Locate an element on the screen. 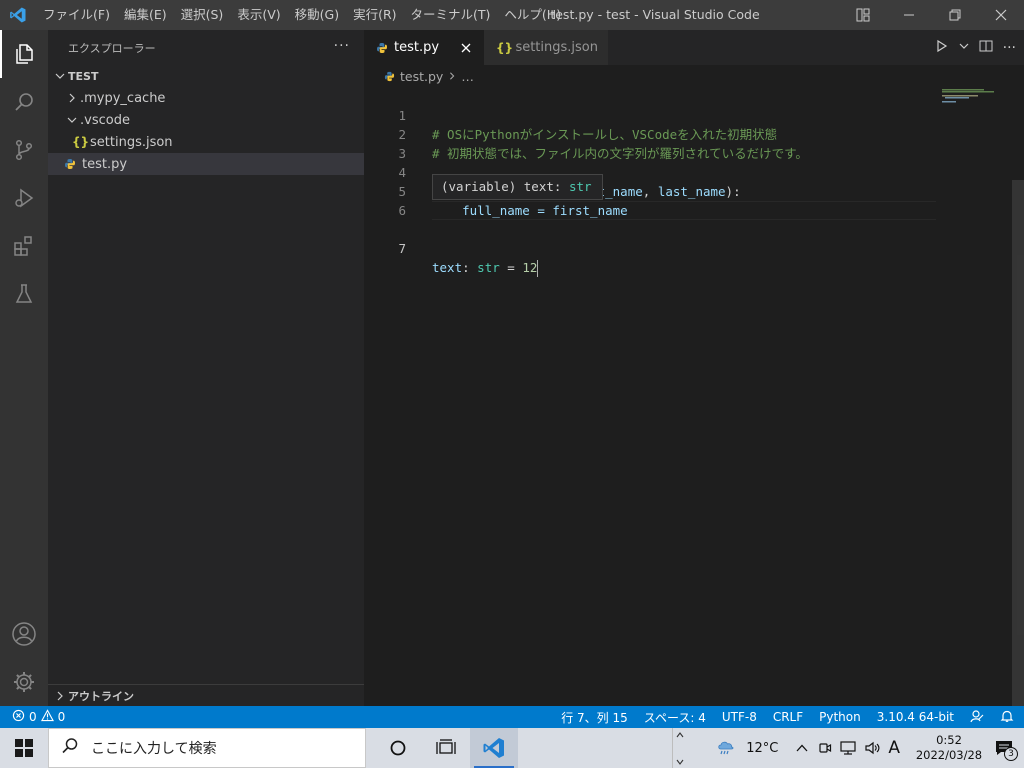 The width and height of the screenshot is (1024, 768). code-number: 12 is located at coordinates (530, 267).